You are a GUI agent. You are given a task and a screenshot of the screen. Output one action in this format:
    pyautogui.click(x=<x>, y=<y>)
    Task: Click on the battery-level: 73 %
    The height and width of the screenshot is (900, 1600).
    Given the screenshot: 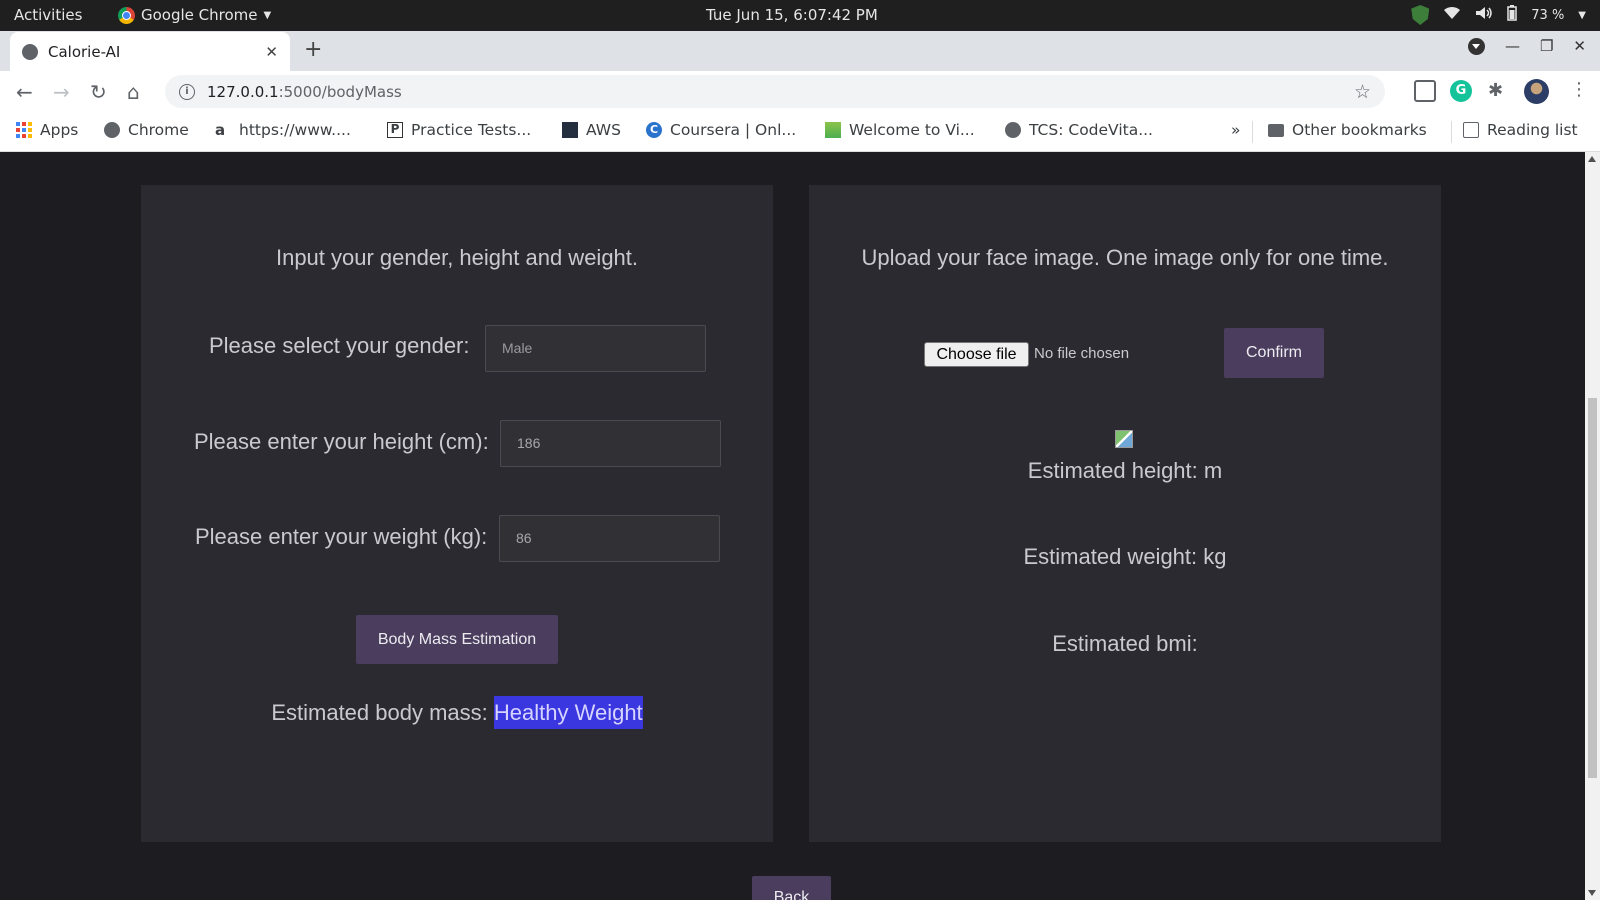 What is the action you would take?
    pyautogui.click(x=1548, y=15)
    